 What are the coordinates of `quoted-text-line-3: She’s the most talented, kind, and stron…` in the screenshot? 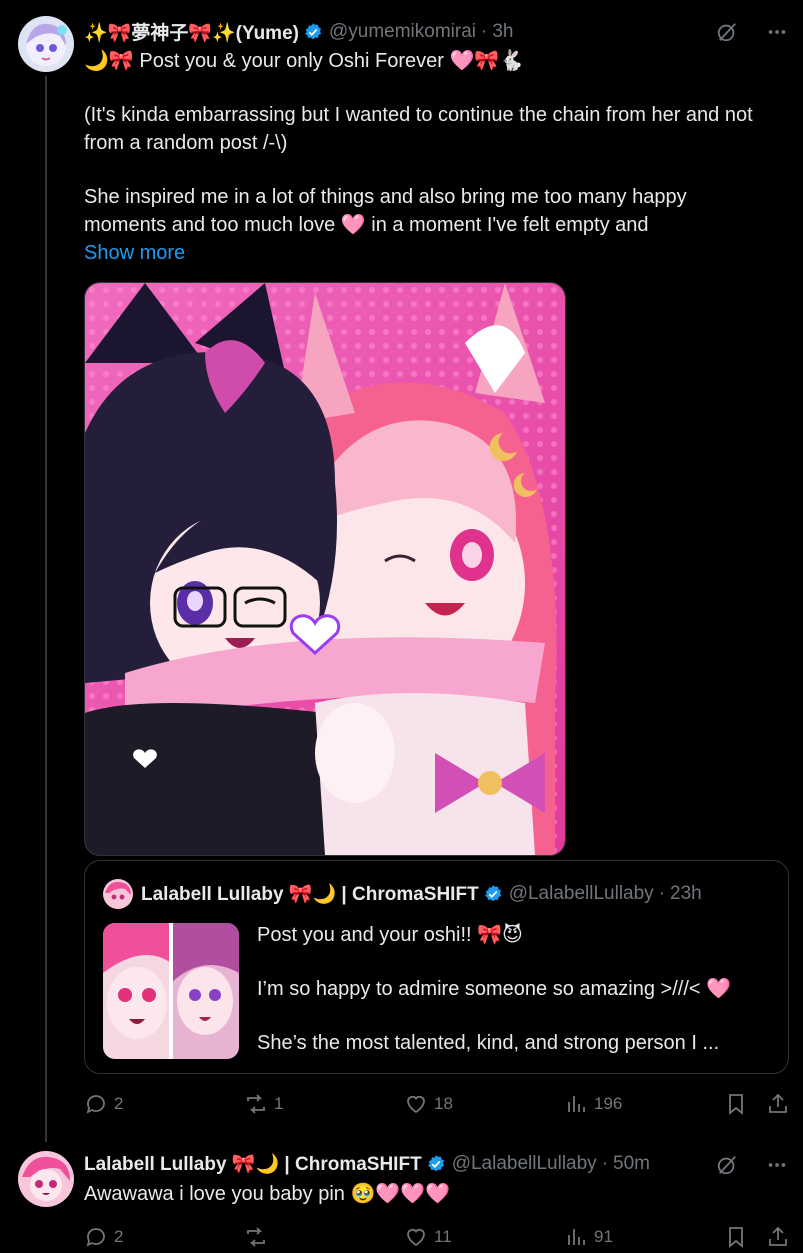 It's located at (488, 1043).